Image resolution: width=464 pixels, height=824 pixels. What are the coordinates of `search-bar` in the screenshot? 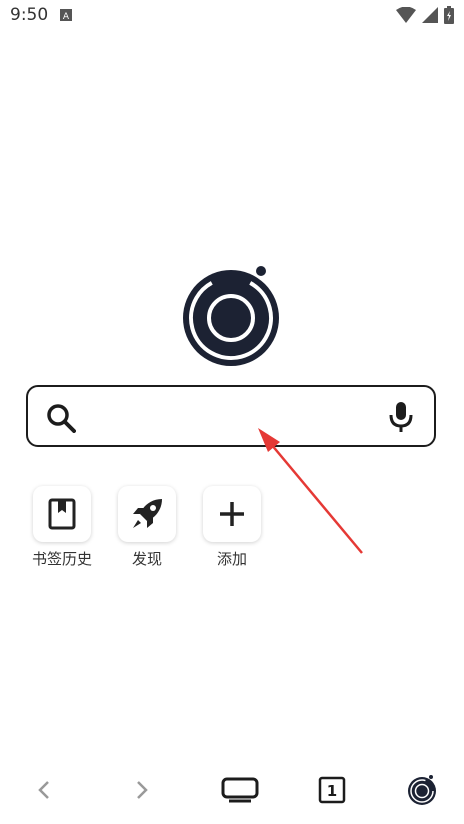 It's located at (231, 416).